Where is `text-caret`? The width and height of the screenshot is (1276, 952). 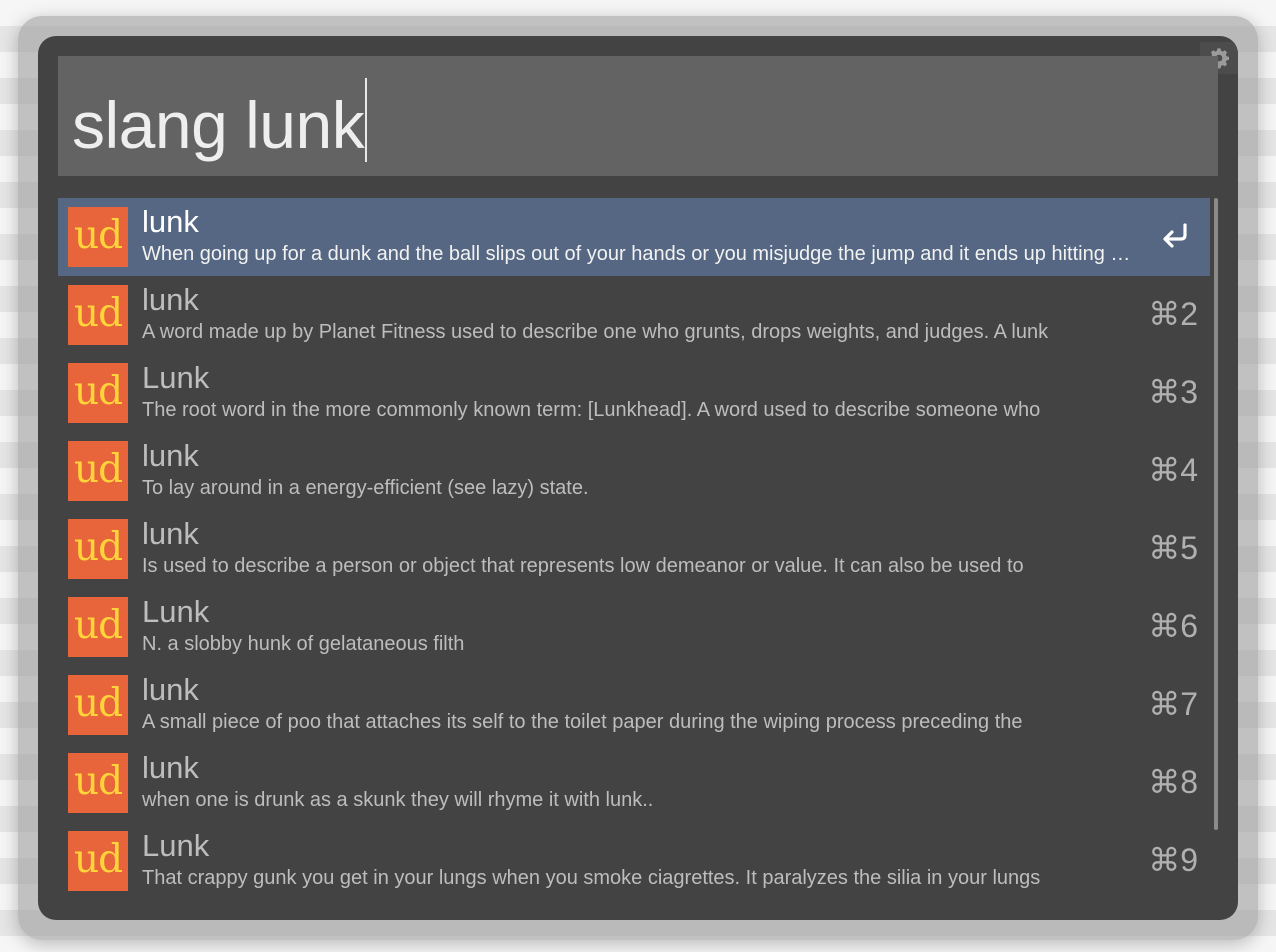 text-caret is located at coordinates (366, 120).